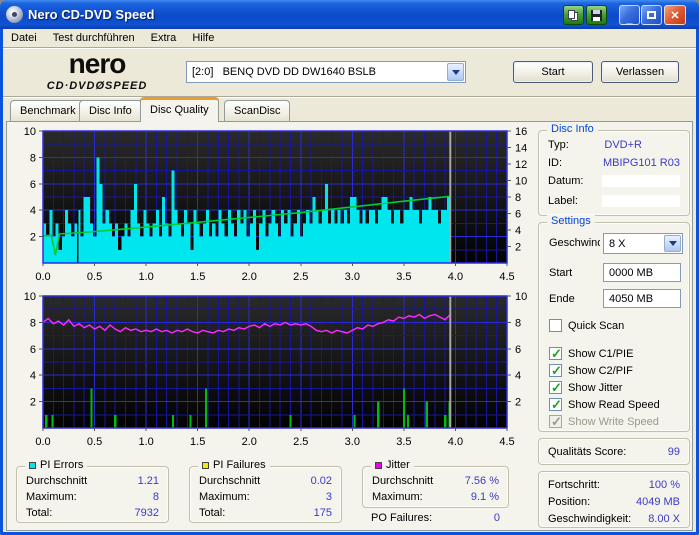 Image resolution: width=699 pixels, height=535 pixels. Describe the element at coordinates (555, 405) in the screenshot. I see `show-read-speed-checkbox` at that location.